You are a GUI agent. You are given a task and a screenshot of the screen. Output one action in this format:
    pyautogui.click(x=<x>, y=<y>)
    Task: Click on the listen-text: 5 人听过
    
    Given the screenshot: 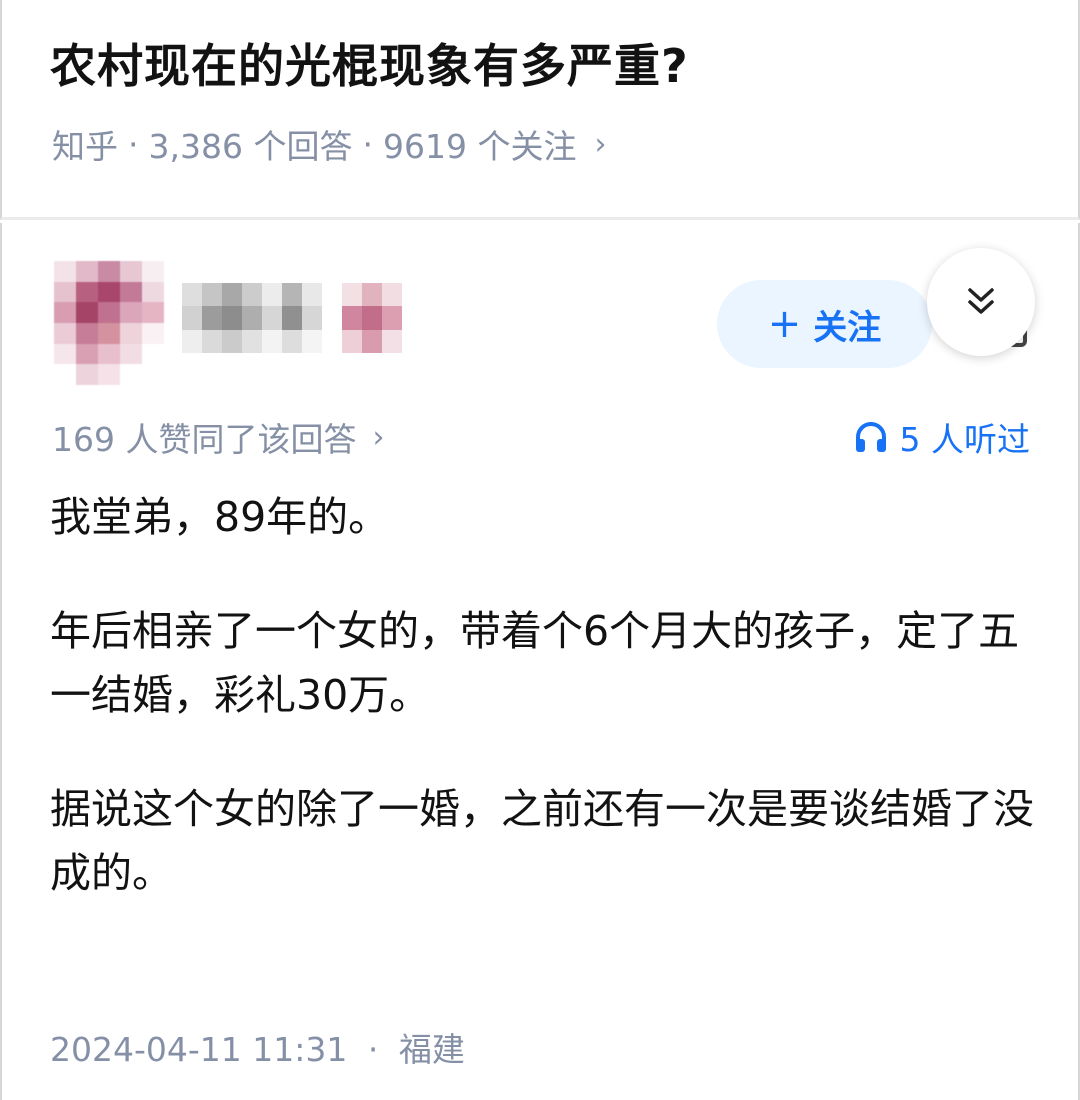 What is the action you would take?
    pyautogui.click(x=965, y=439)
    